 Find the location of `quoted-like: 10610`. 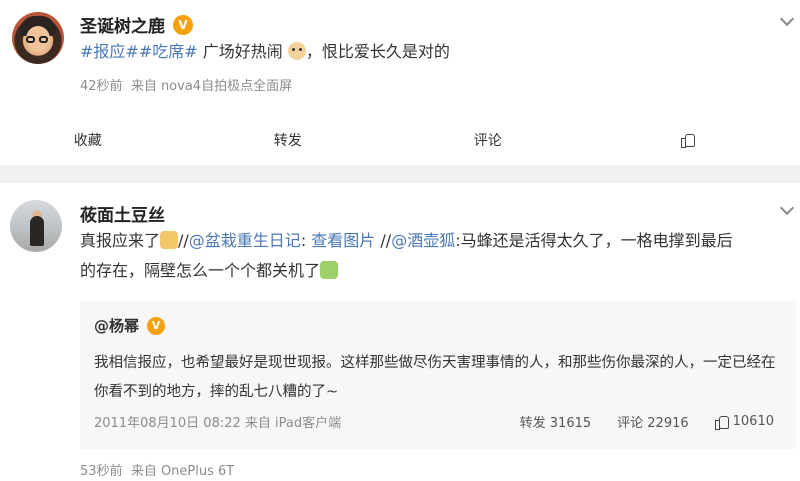

quoted-like: 10610 is located at coordinates (744, 422).